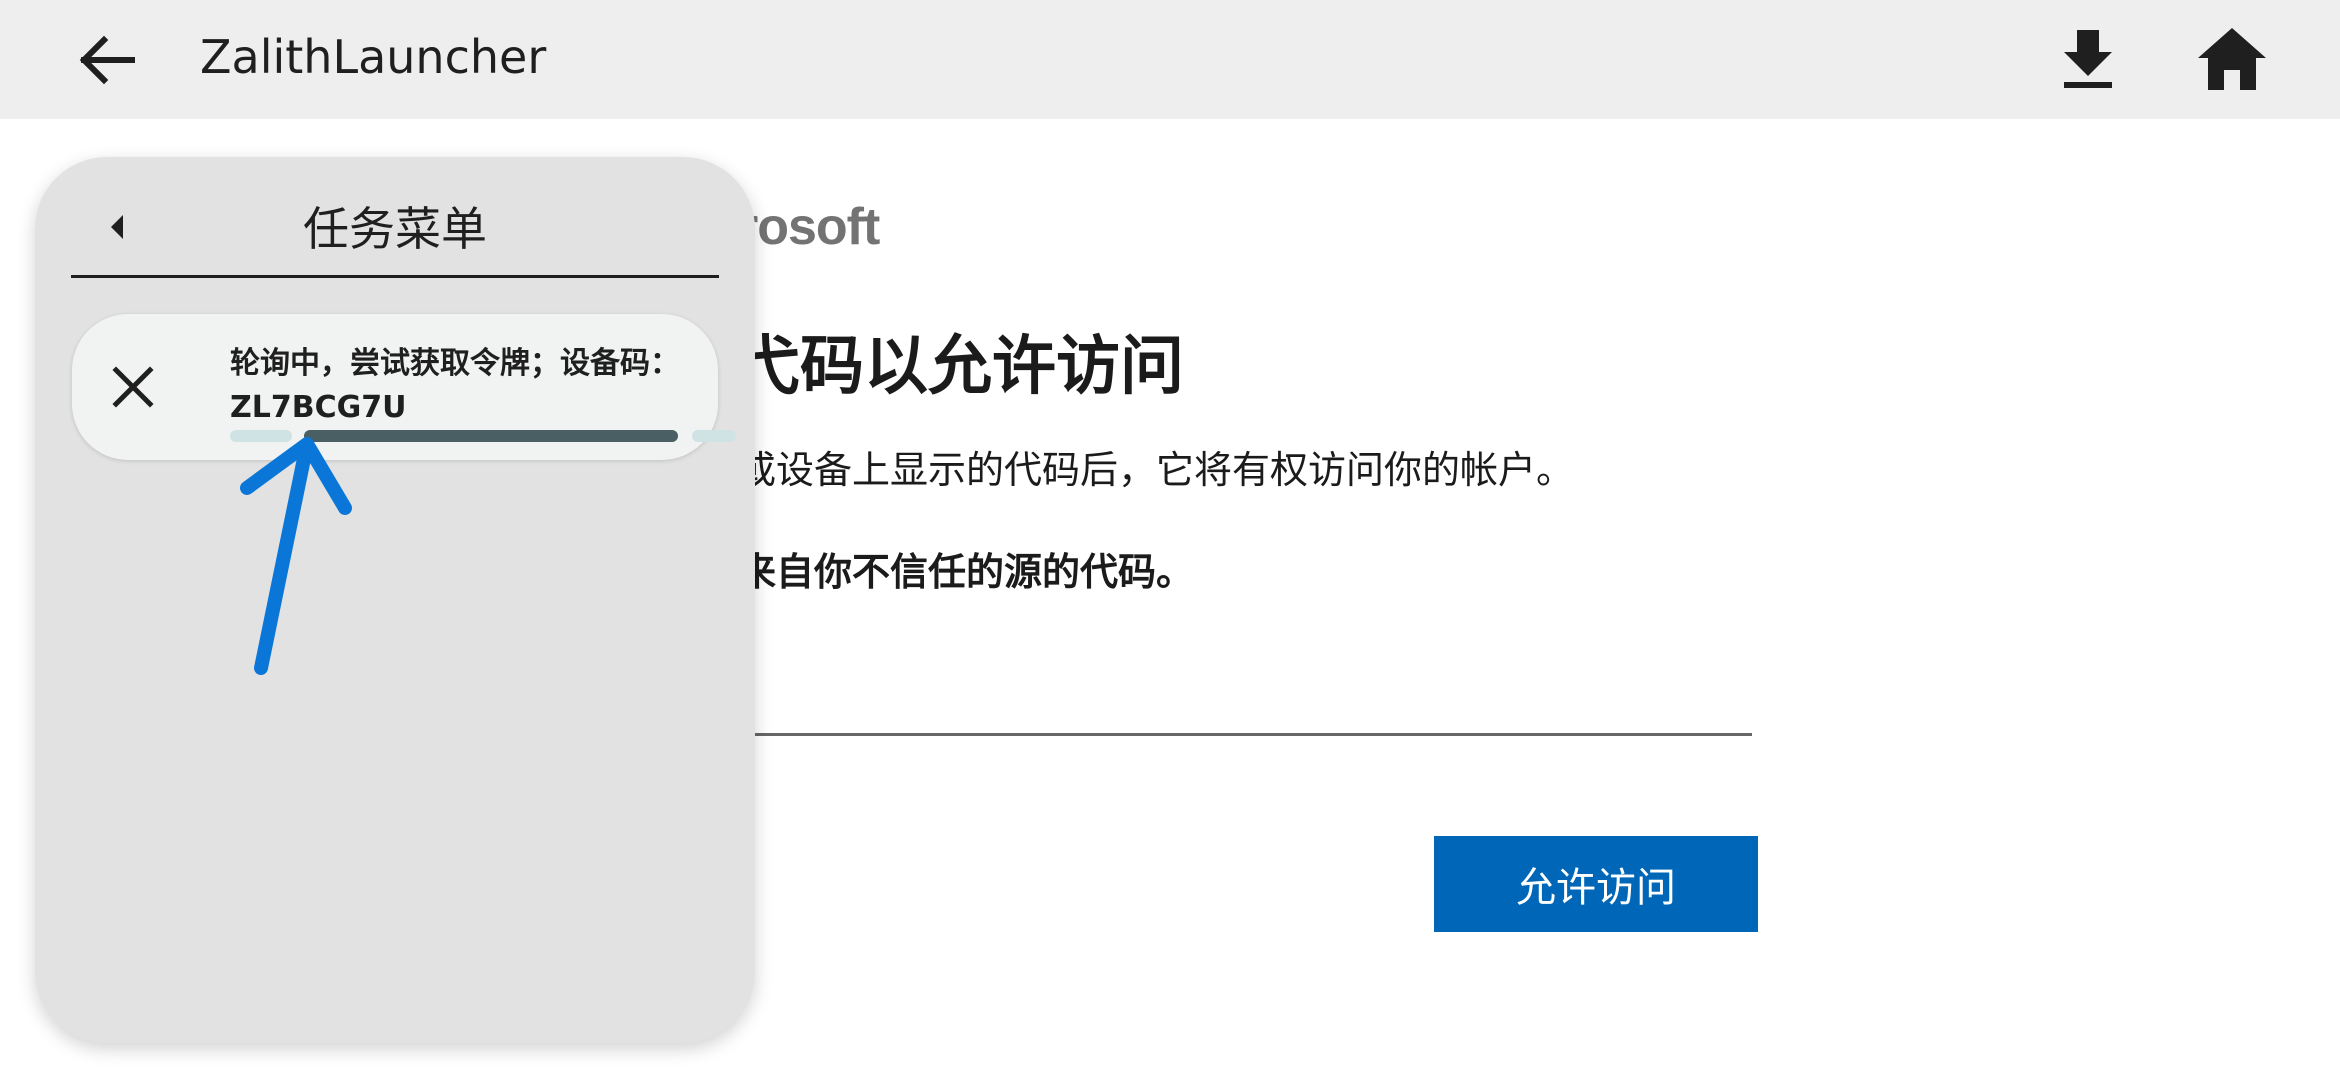  I want to click on home-icon, so click(2232, 59).